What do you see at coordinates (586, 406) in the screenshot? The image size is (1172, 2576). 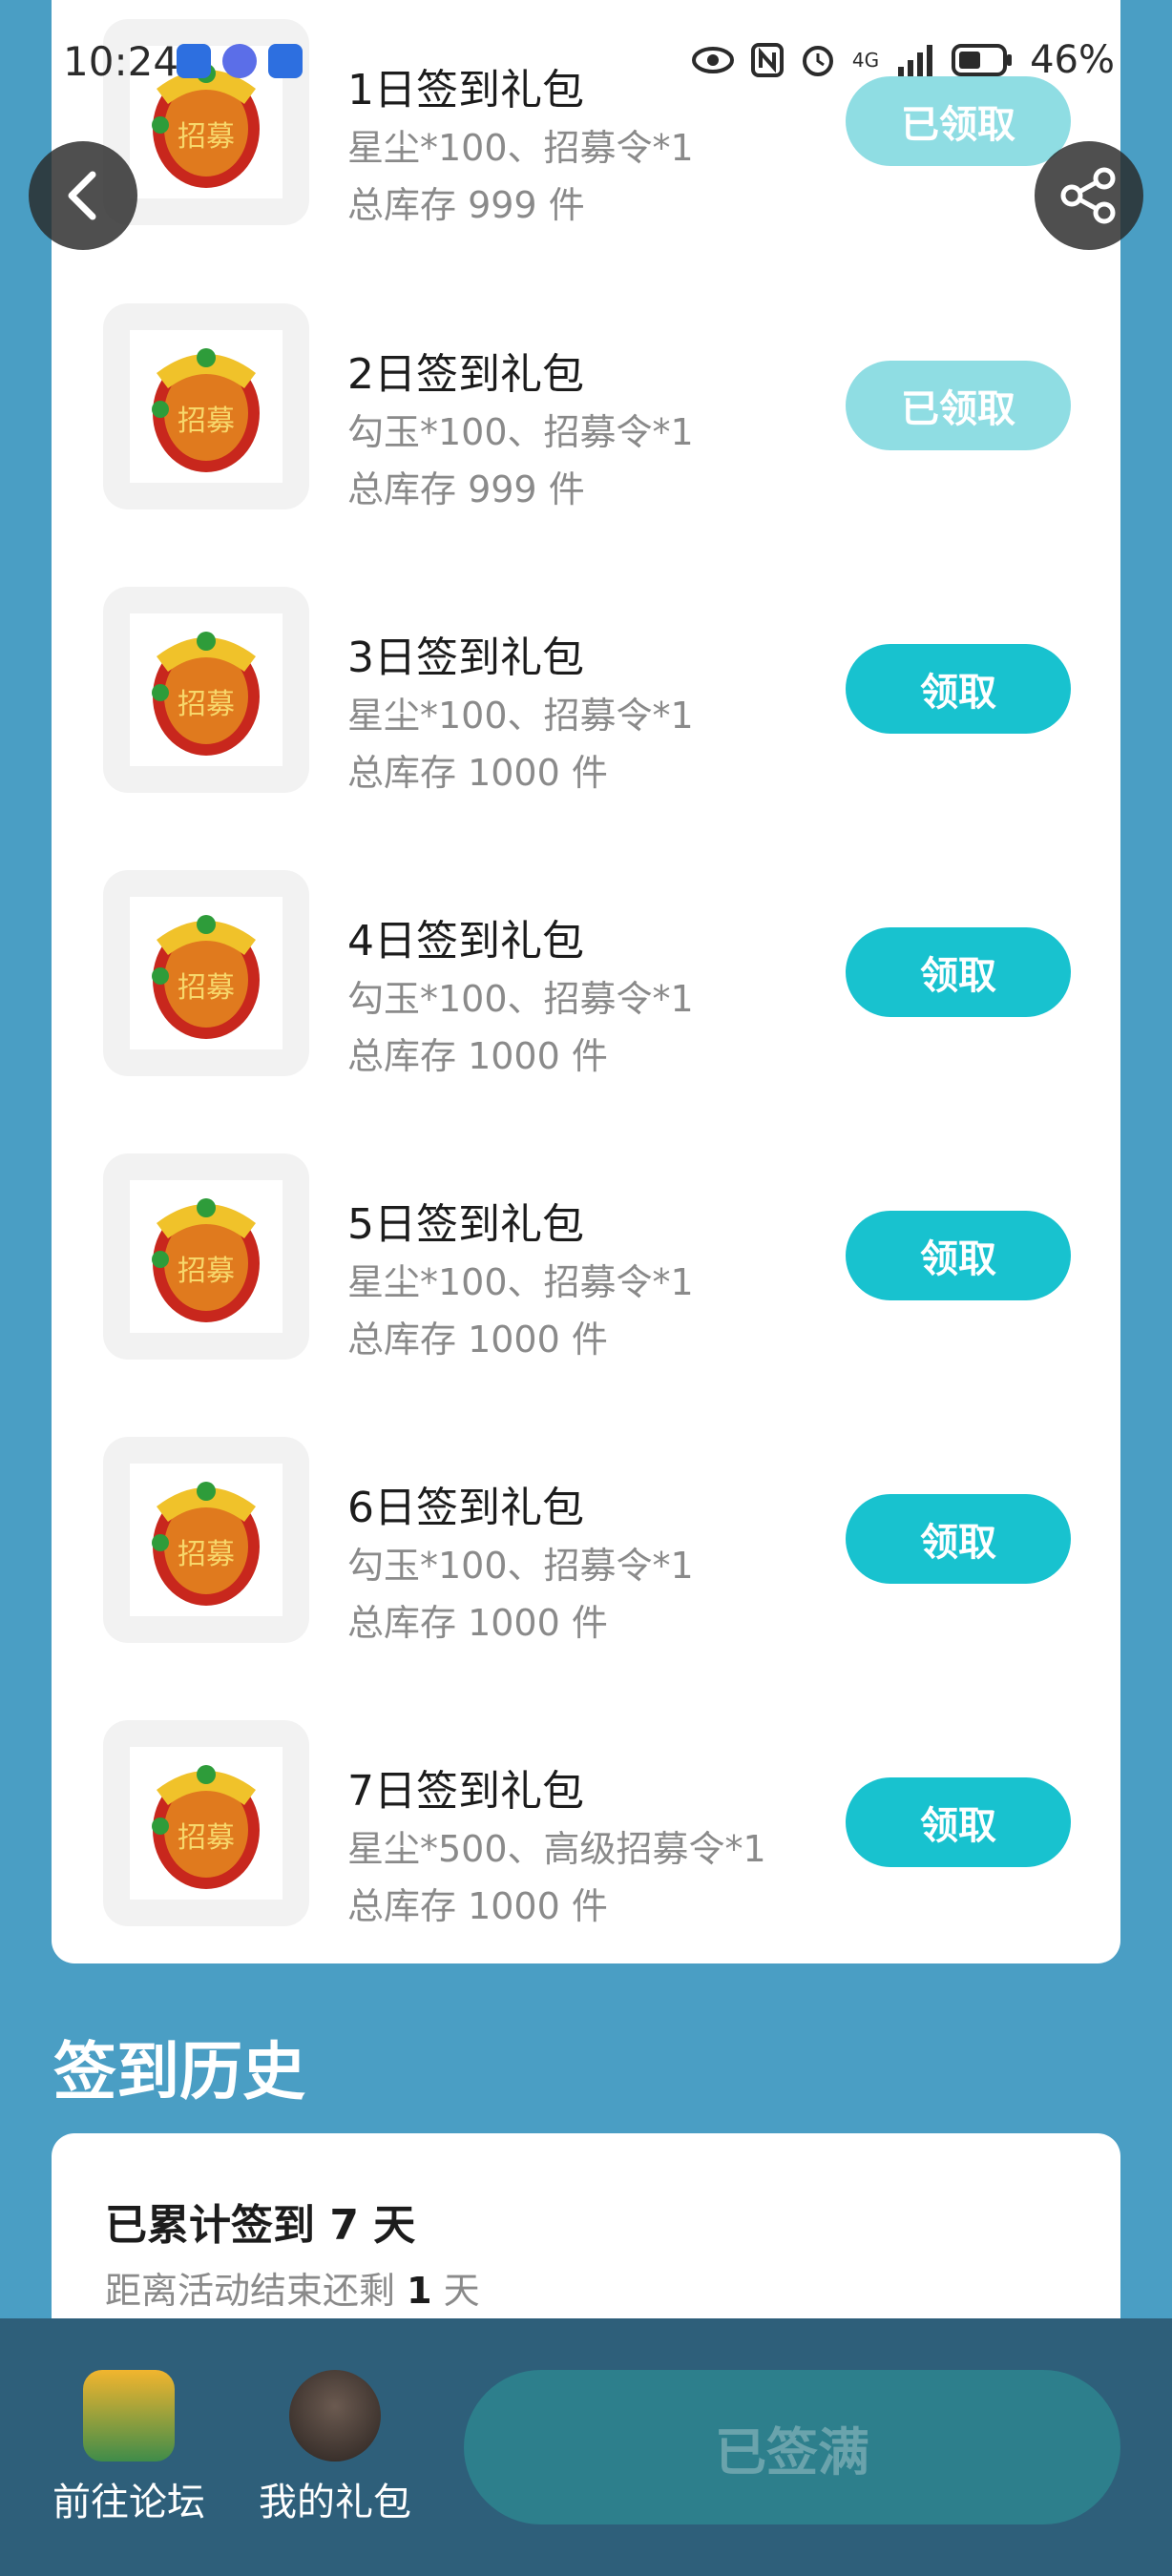 I see `gift-item-2: 招募 2日签到礼包 勾玉*100、招募令*1 总库存 999 件 已领取` at bounding box center [586, 406].